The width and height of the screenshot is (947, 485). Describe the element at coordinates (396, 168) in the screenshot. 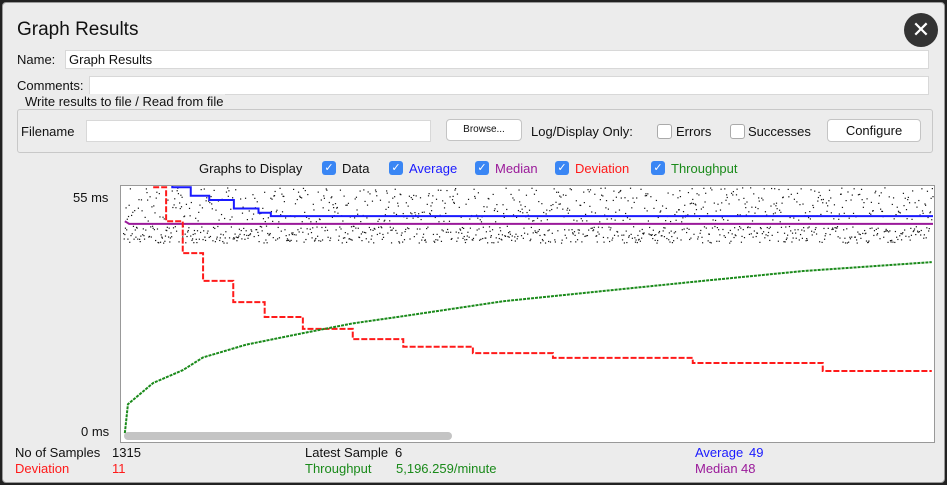

I see `graph-toggle-average-checkbox: ✓` at that location.